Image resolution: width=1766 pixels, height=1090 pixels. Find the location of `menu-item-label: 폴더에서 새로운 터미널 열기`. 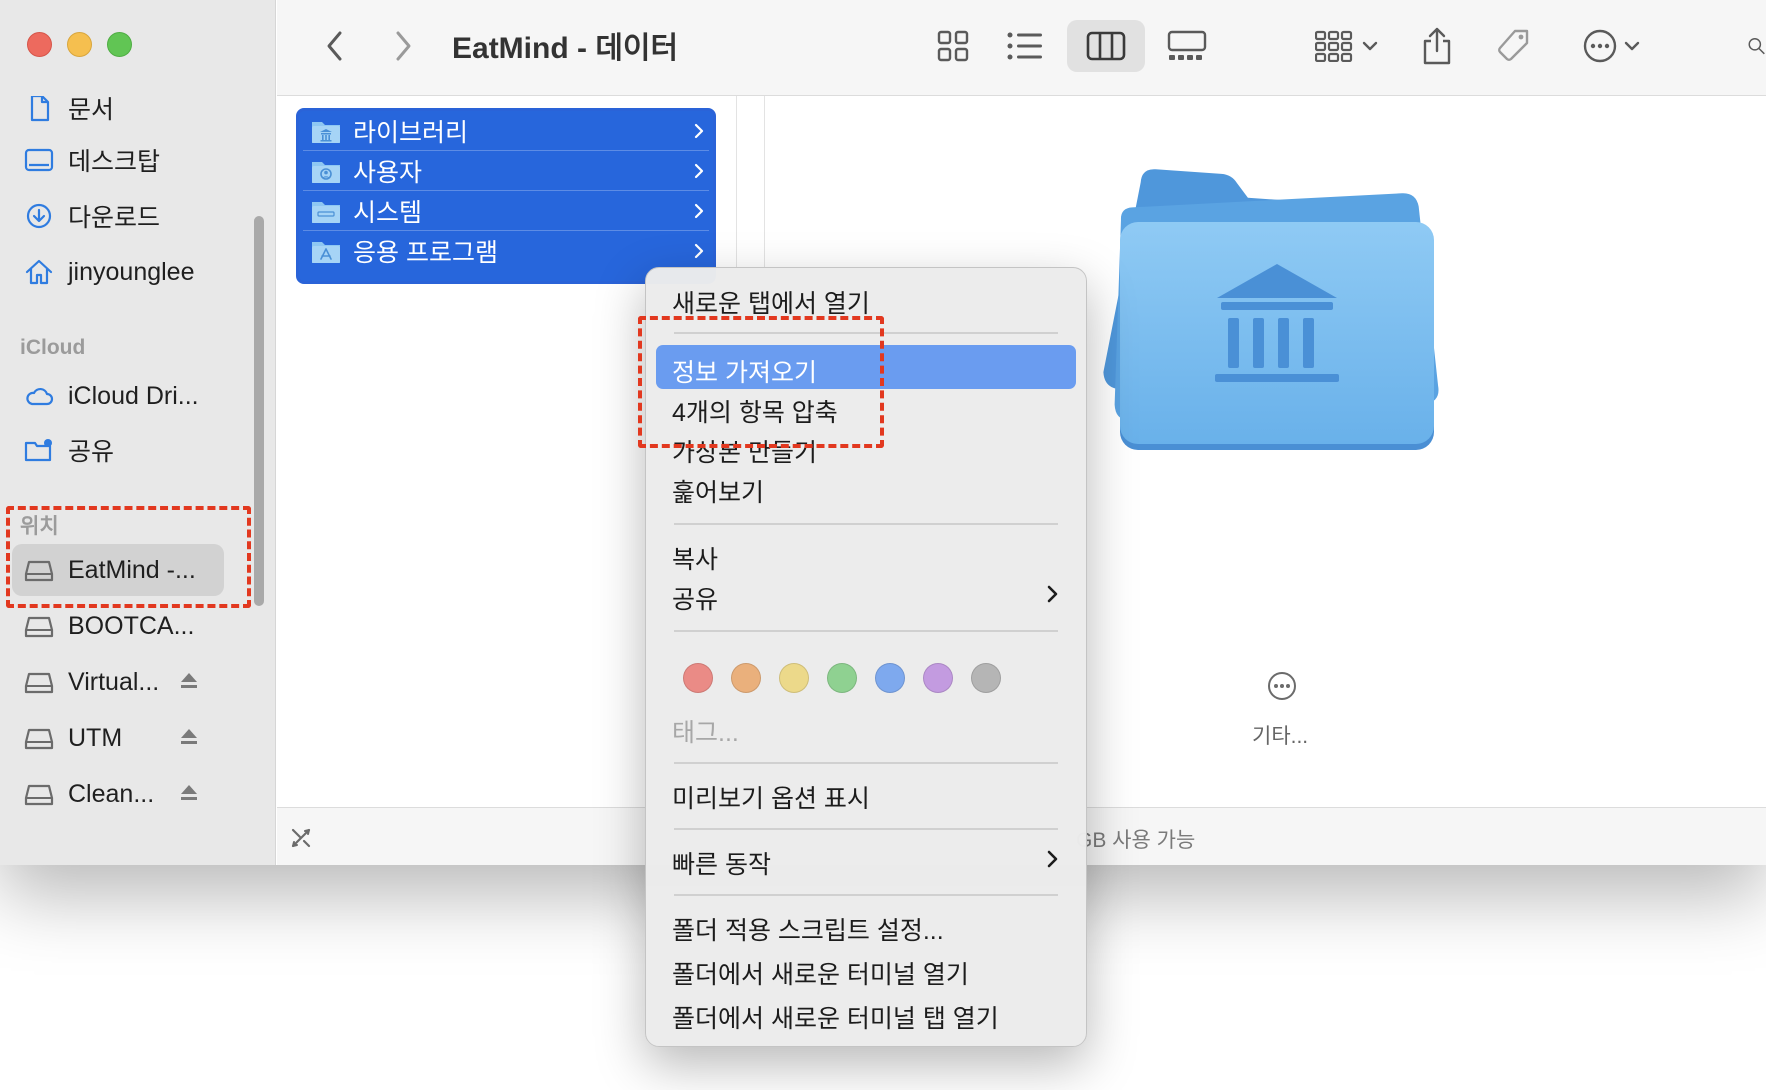

menu-item-label: 폴더에서 새로운 터미널 열기 is located at coordinates (820, 975).